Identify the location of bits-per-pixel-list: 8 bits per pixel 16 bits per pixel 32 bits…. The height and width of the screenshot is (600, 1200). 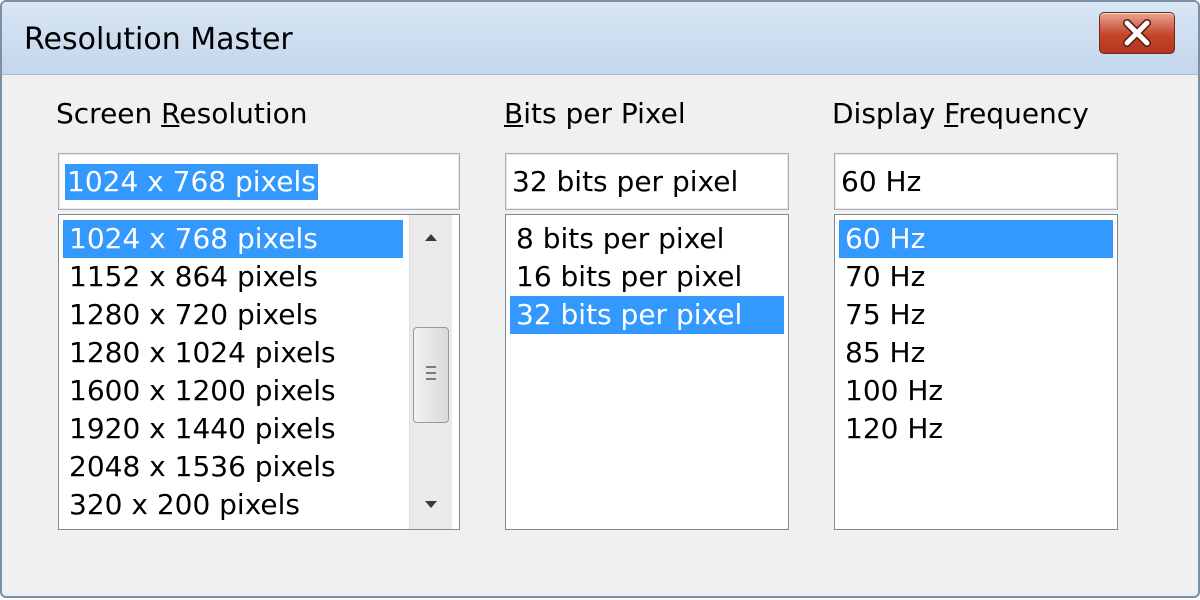
(647, 372).